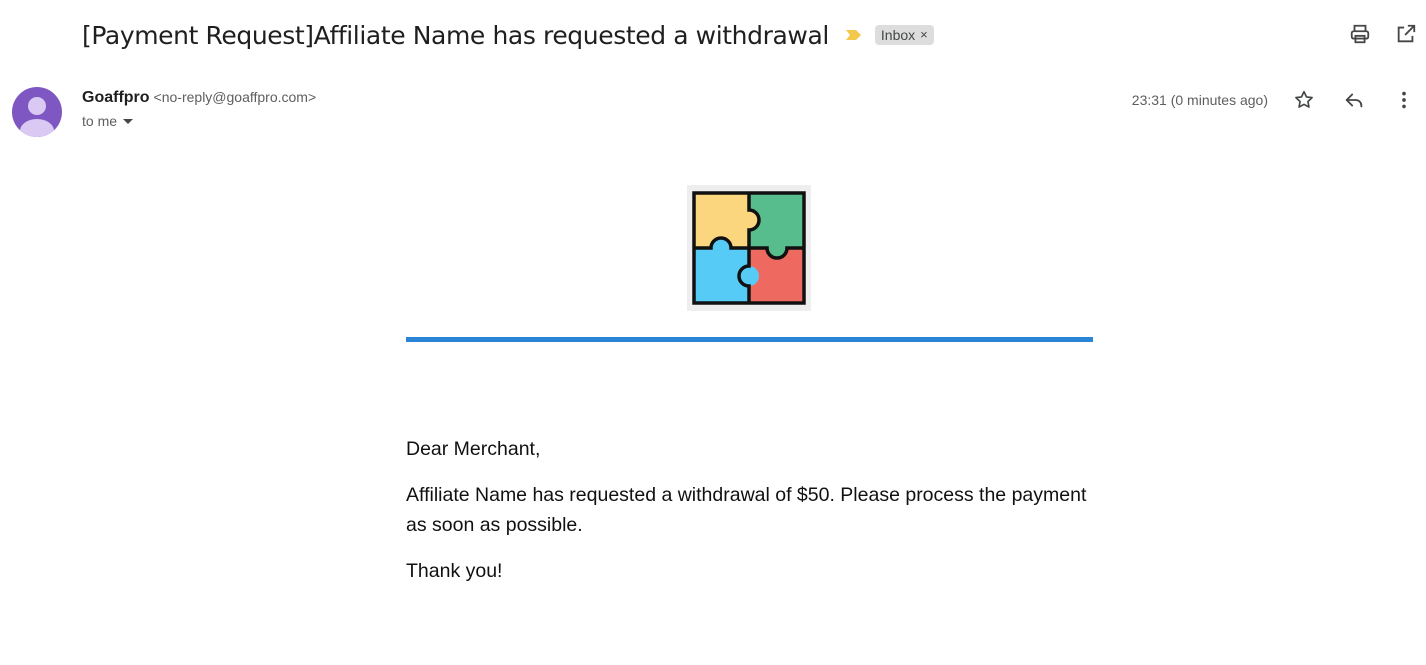 Image resolution: width=1426 pixels, height=665 pixels. What do you see at coordinates (1360, 34) in the screenshot?
I see `print-icon` at bounding box center [1360, 34].